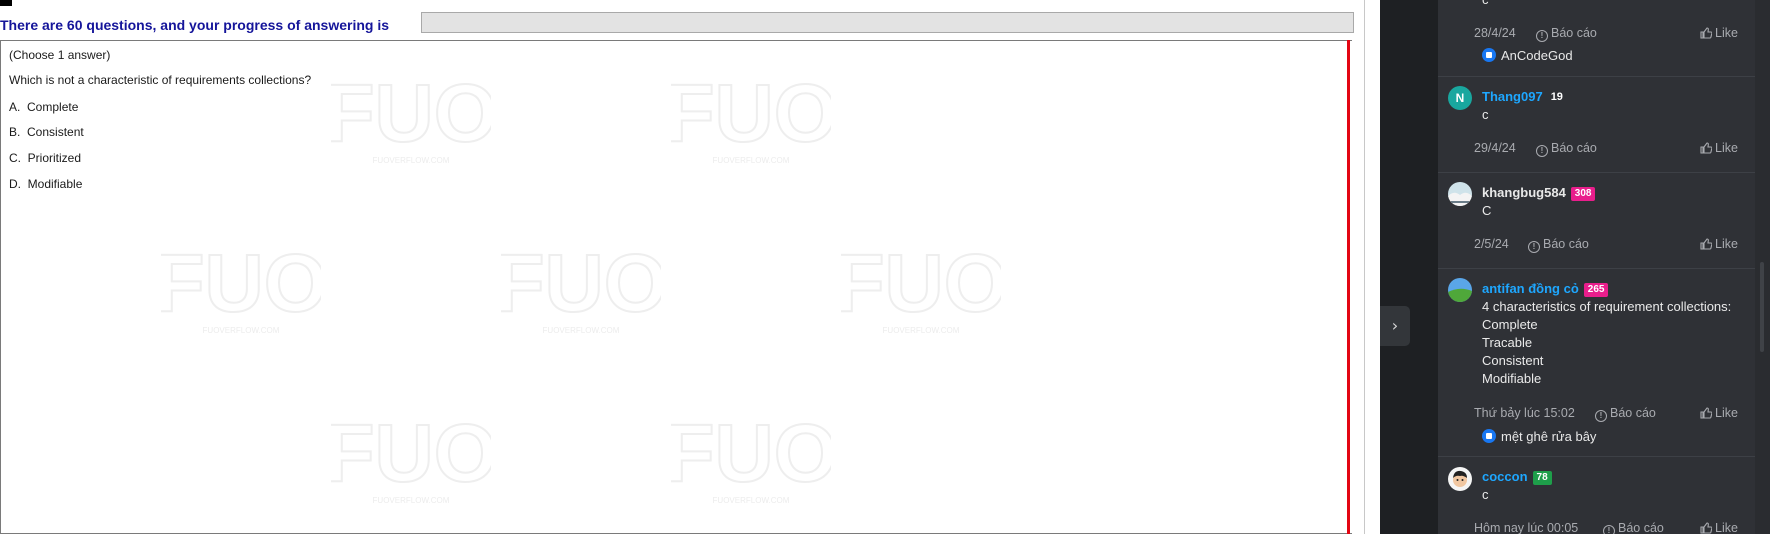 This screenshot has height=534, width=1770. What do you see at coordinates (1512, 378) in the screenshot?
I see `comment-body-line: Modifiable` at bounding box center [1512, 378].